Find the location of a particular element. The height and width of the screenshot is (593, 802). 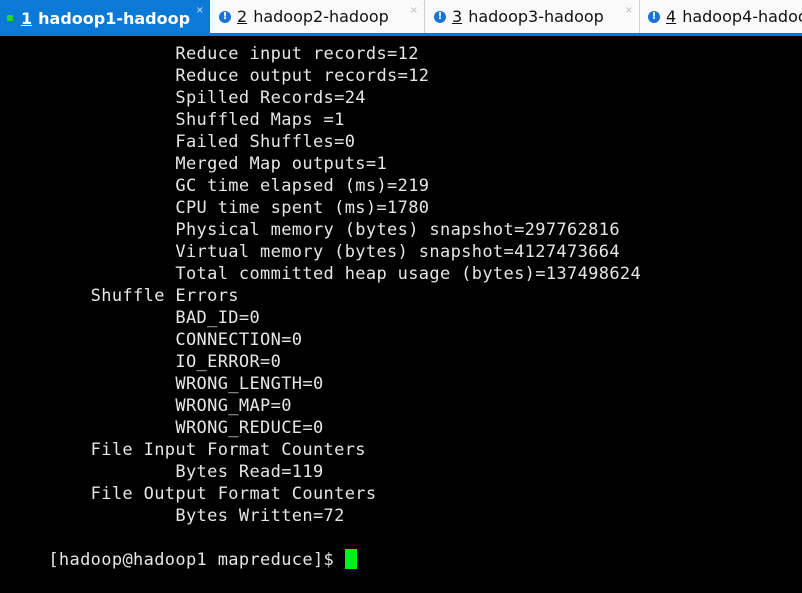

shell-prompt: [hadoop@hadoop1 mapreduce]$ is located at coordinates (196, 560).